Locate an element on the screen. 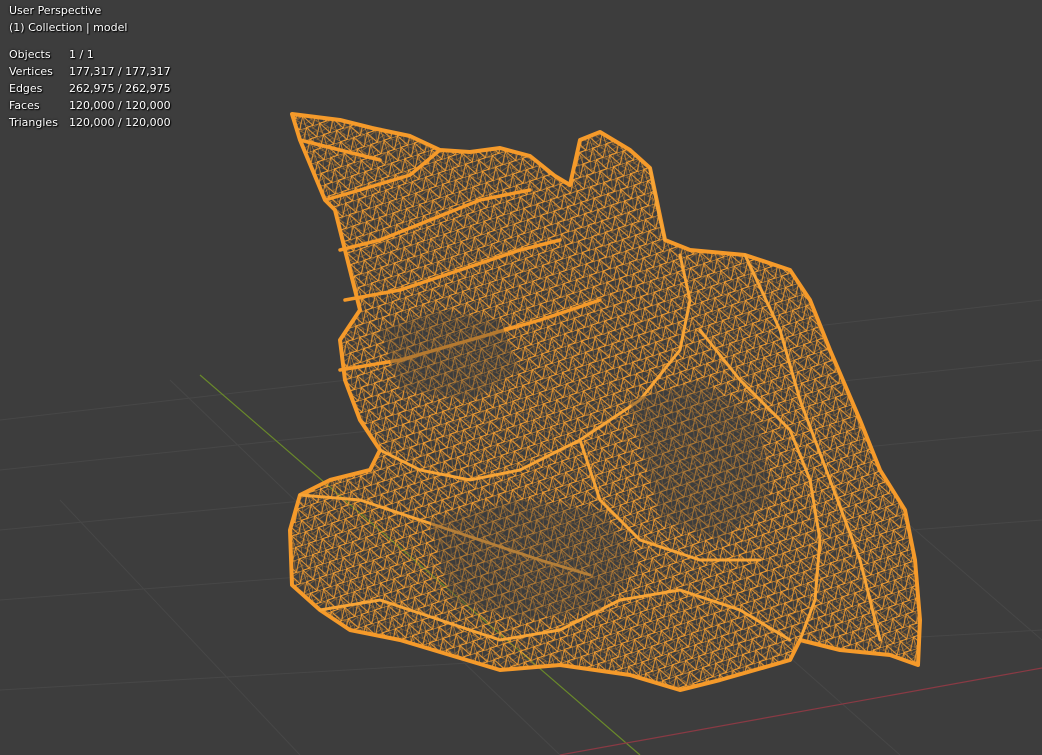  stat-row-objects: Objects 1 / 1 is located at coordinates (90, 54).